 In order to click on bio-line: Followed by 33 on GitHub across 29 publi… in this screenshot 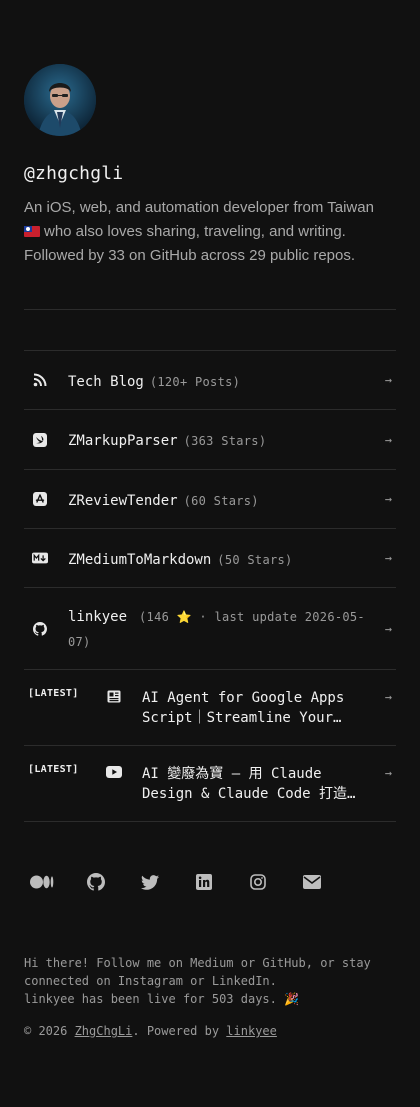, I will do `click(190, 255)`.